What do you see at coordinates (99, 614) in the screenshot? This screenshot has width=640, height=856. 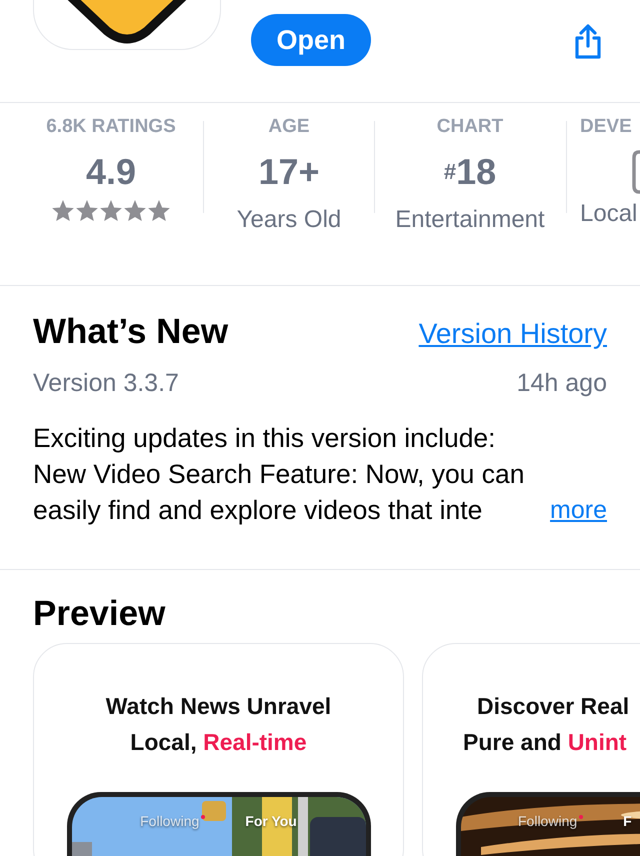 I see `section-title: Preview` at bounding box center [99, 614].